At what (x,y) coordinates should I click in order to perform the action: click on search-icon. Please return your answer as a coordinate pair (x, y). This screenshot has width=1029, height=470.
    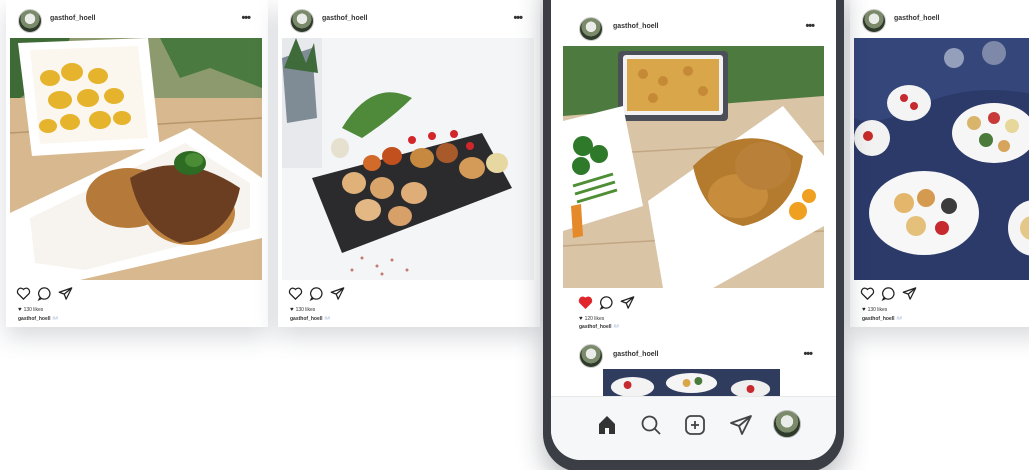
    Looking at the image, I should click on (651, 425).